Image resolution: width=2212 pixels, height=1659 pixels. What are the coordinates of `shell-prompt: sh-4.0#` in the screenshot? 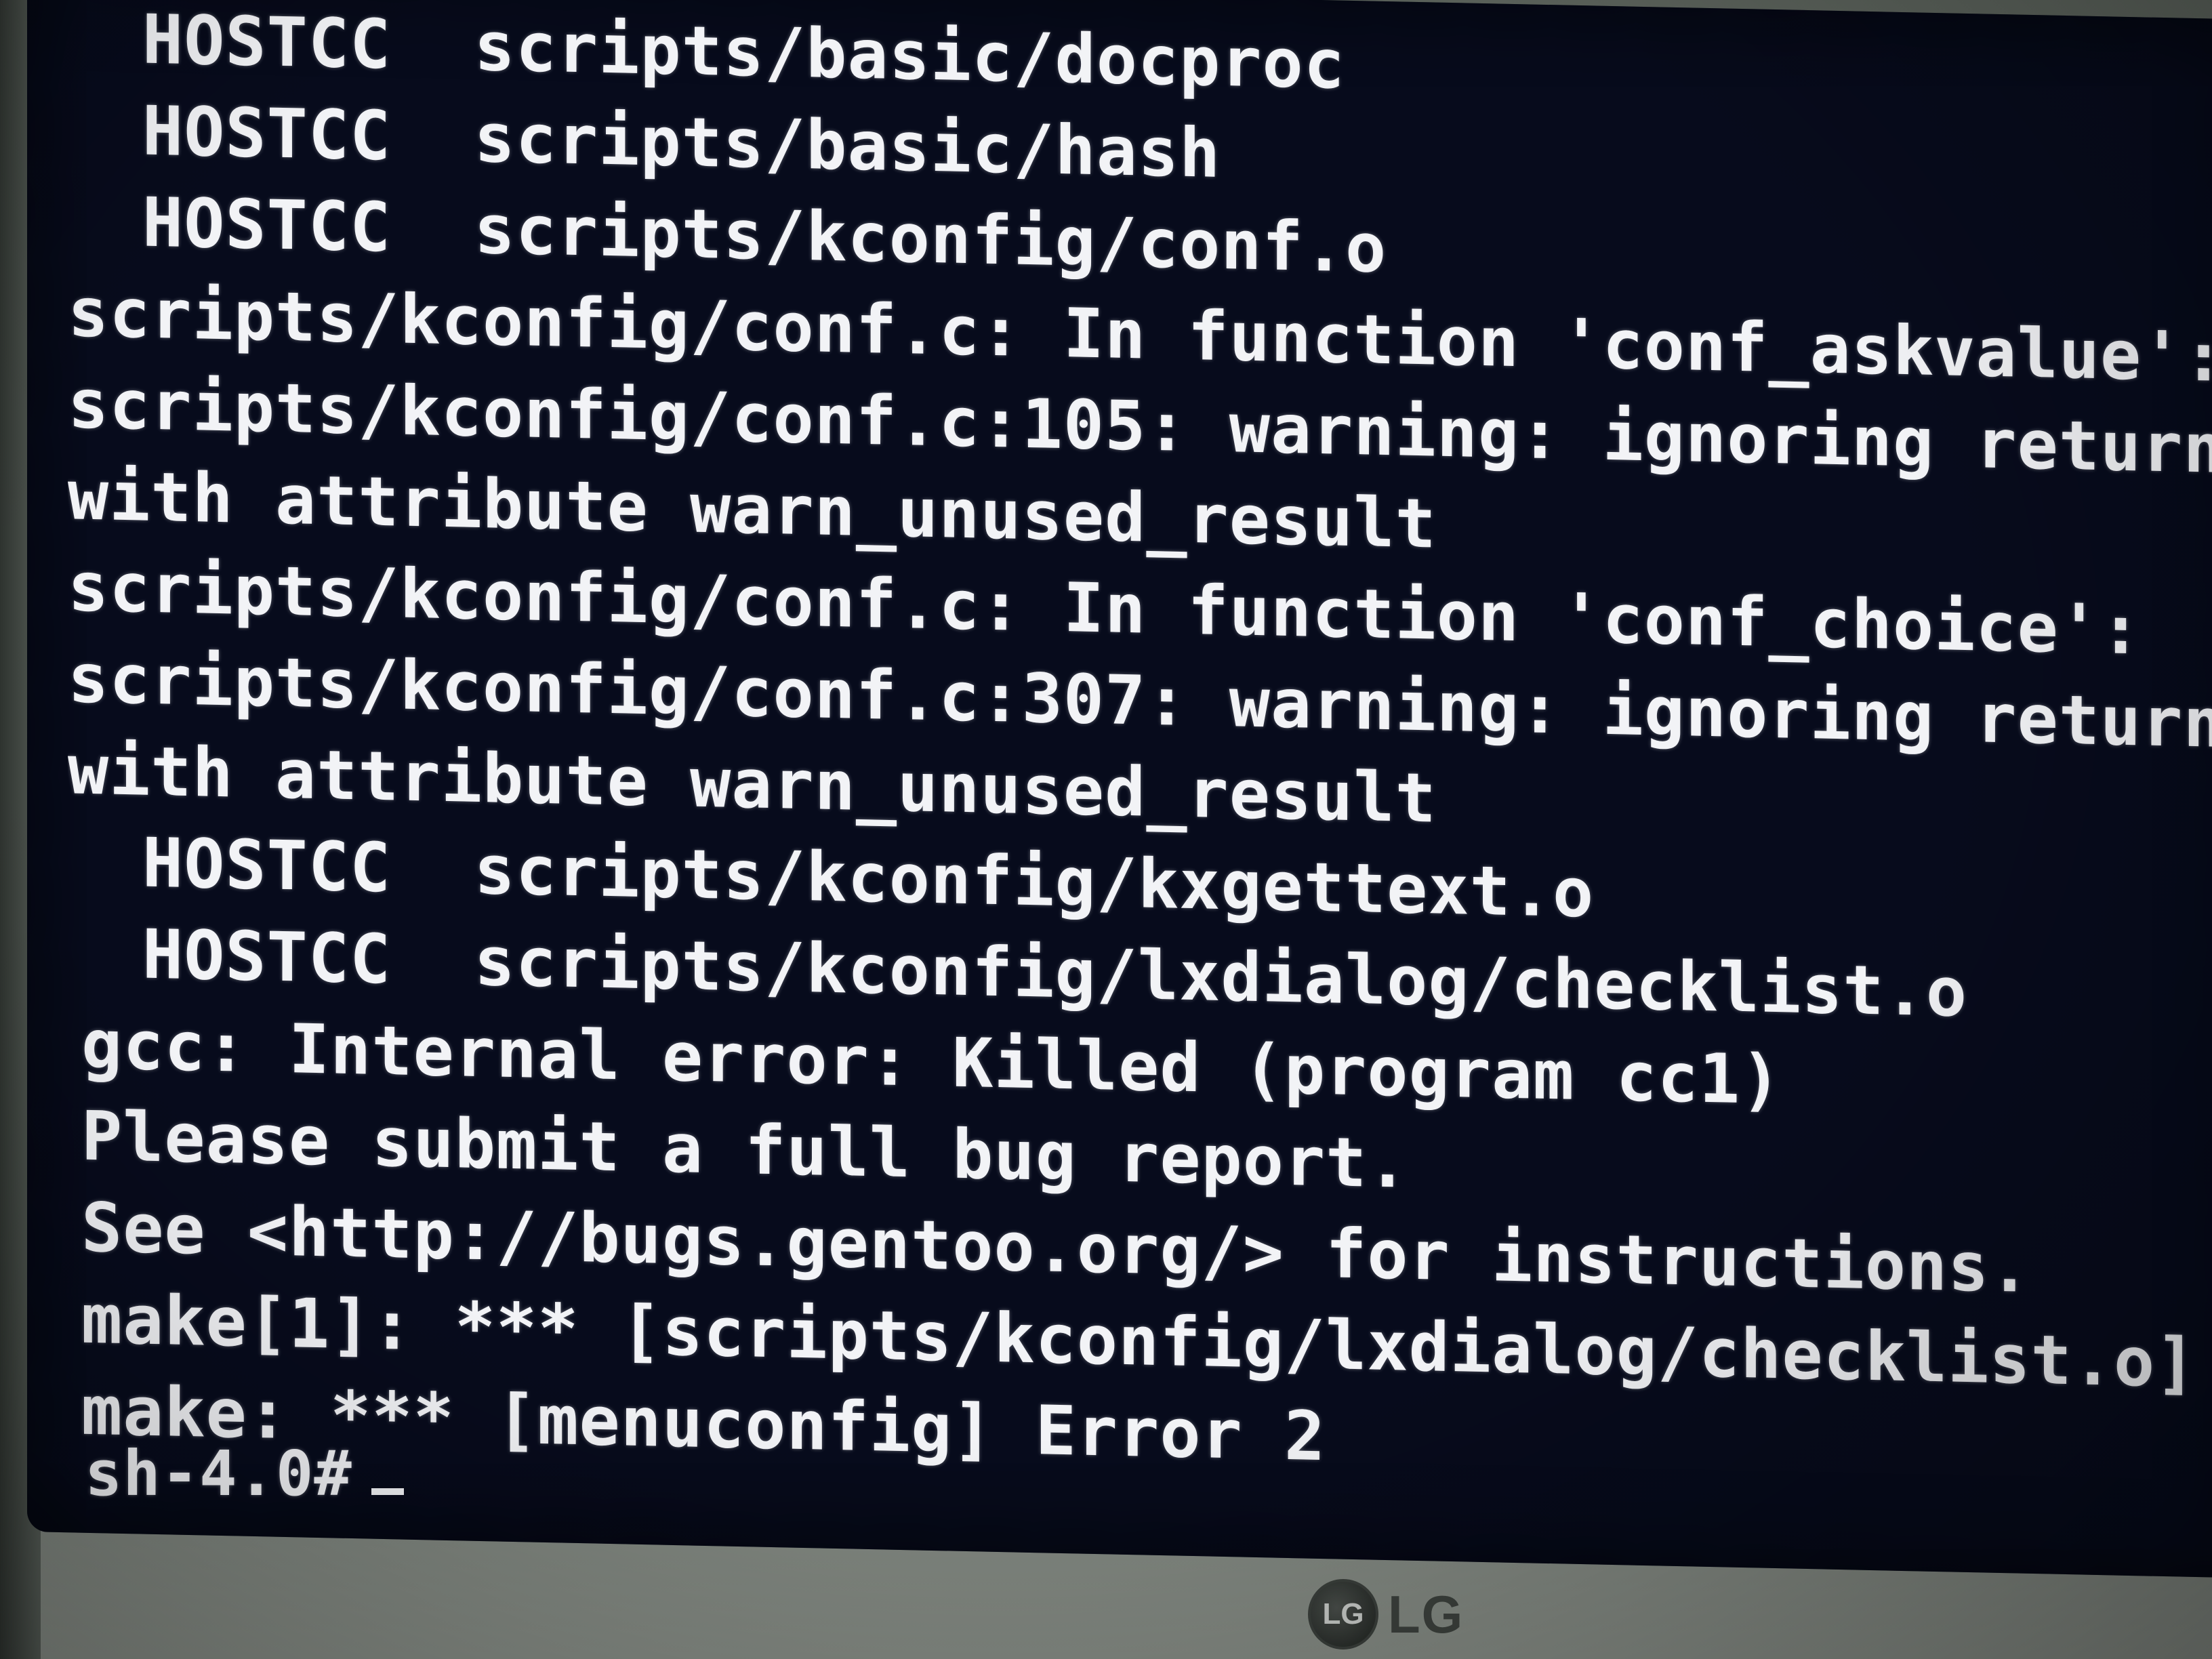 It's located at (218, 1473).